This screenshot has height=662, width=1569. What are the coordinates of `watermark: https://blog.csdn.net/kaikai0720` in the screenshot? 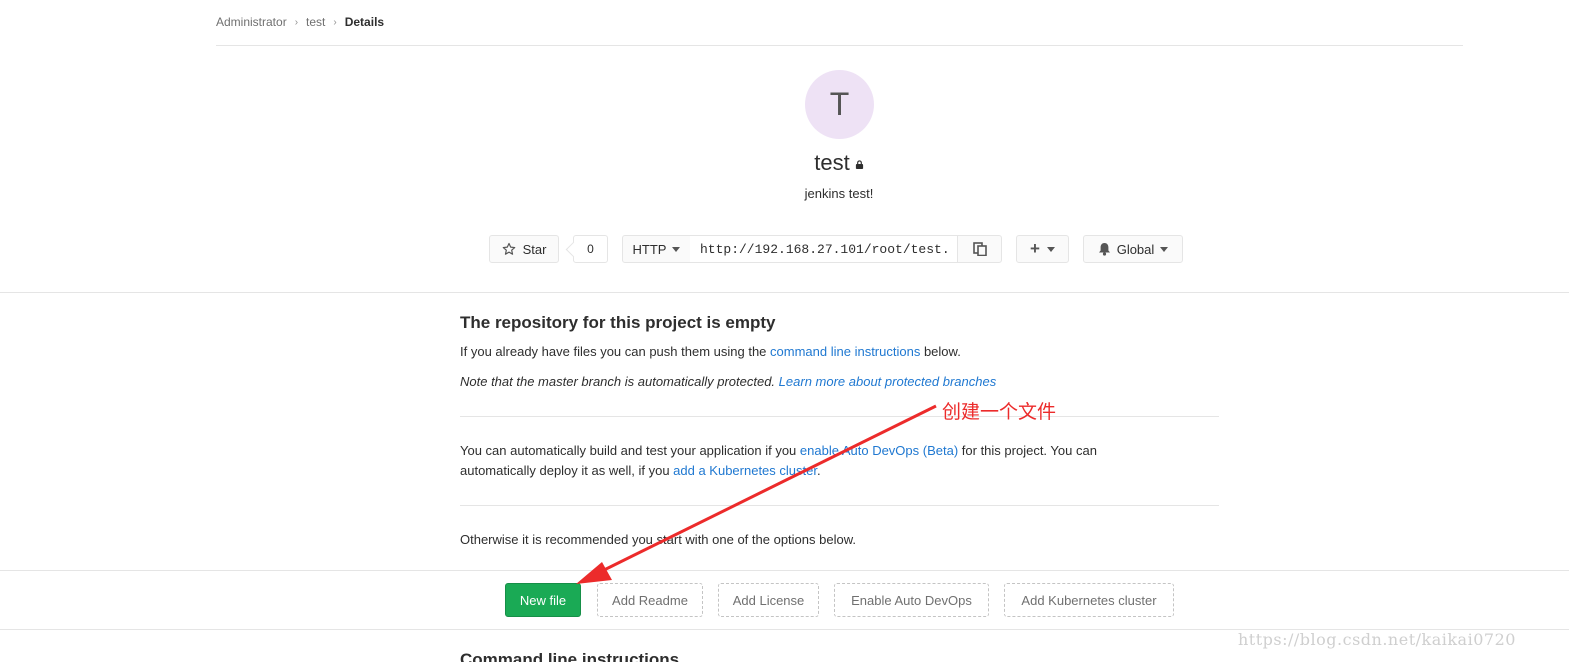 It's located at (1377, 639).